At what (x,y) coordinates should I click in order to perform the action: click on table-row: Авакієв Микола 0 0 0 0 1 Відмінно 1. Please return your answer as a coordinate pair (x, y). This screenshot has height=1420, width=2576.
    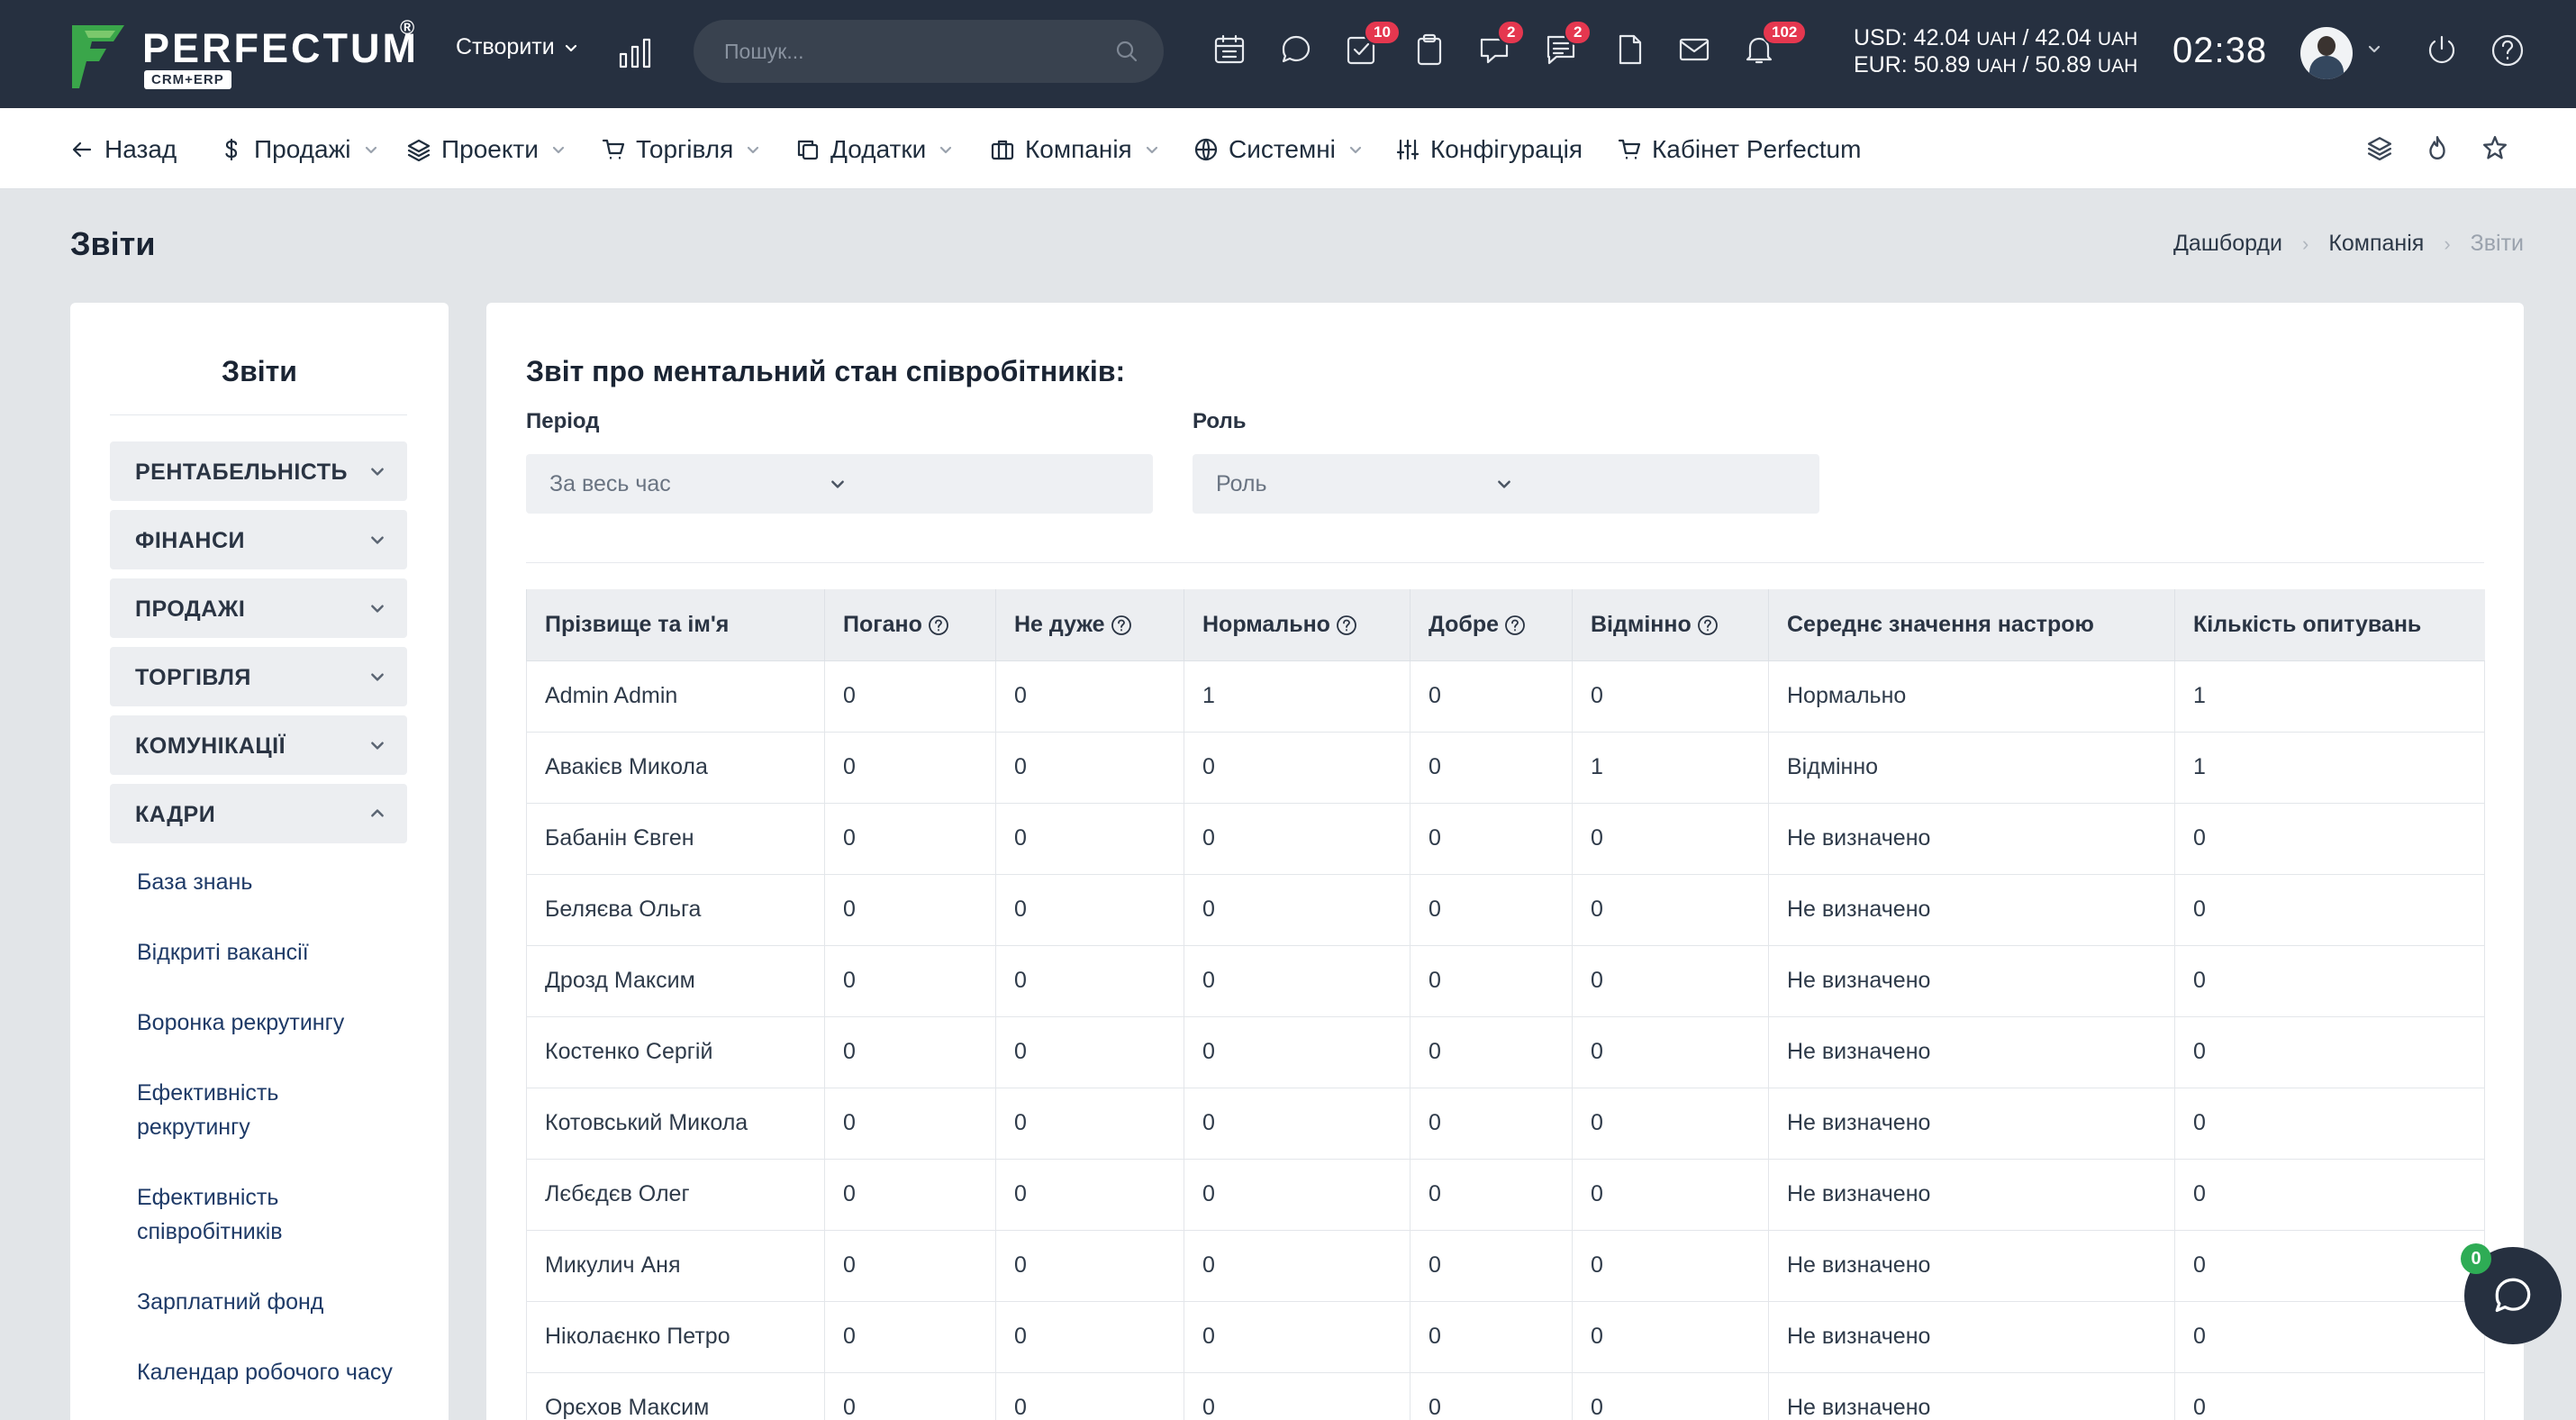
    Looking at the image, I should click on (1505, 768).